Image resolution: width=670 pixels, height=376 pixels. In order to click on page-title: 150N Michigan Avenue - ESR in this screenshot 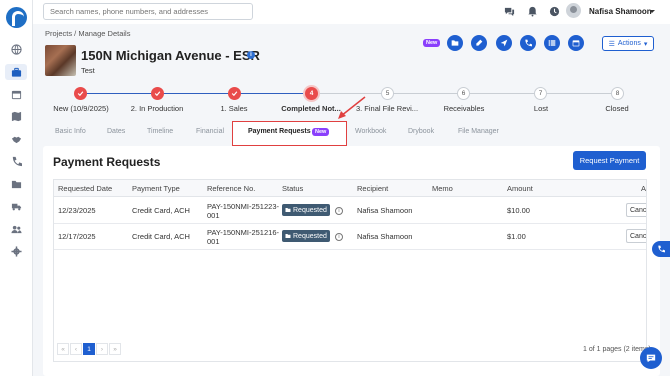, I will do `click(170, 55)`.